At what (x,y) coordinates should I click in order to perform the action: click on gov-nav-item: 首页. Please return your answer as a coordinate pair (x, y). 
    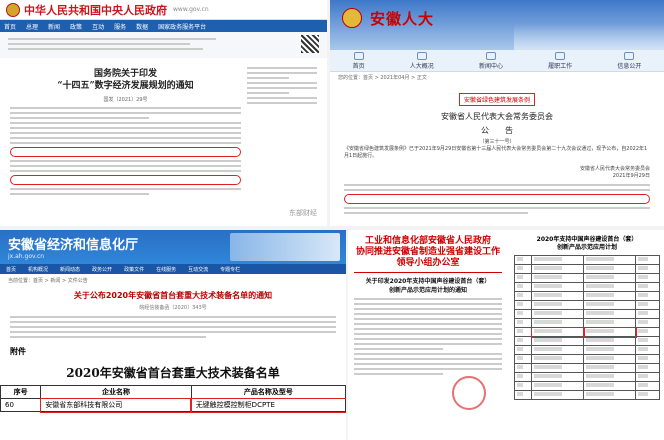
    Looking at the image, I should click on (10, 26).